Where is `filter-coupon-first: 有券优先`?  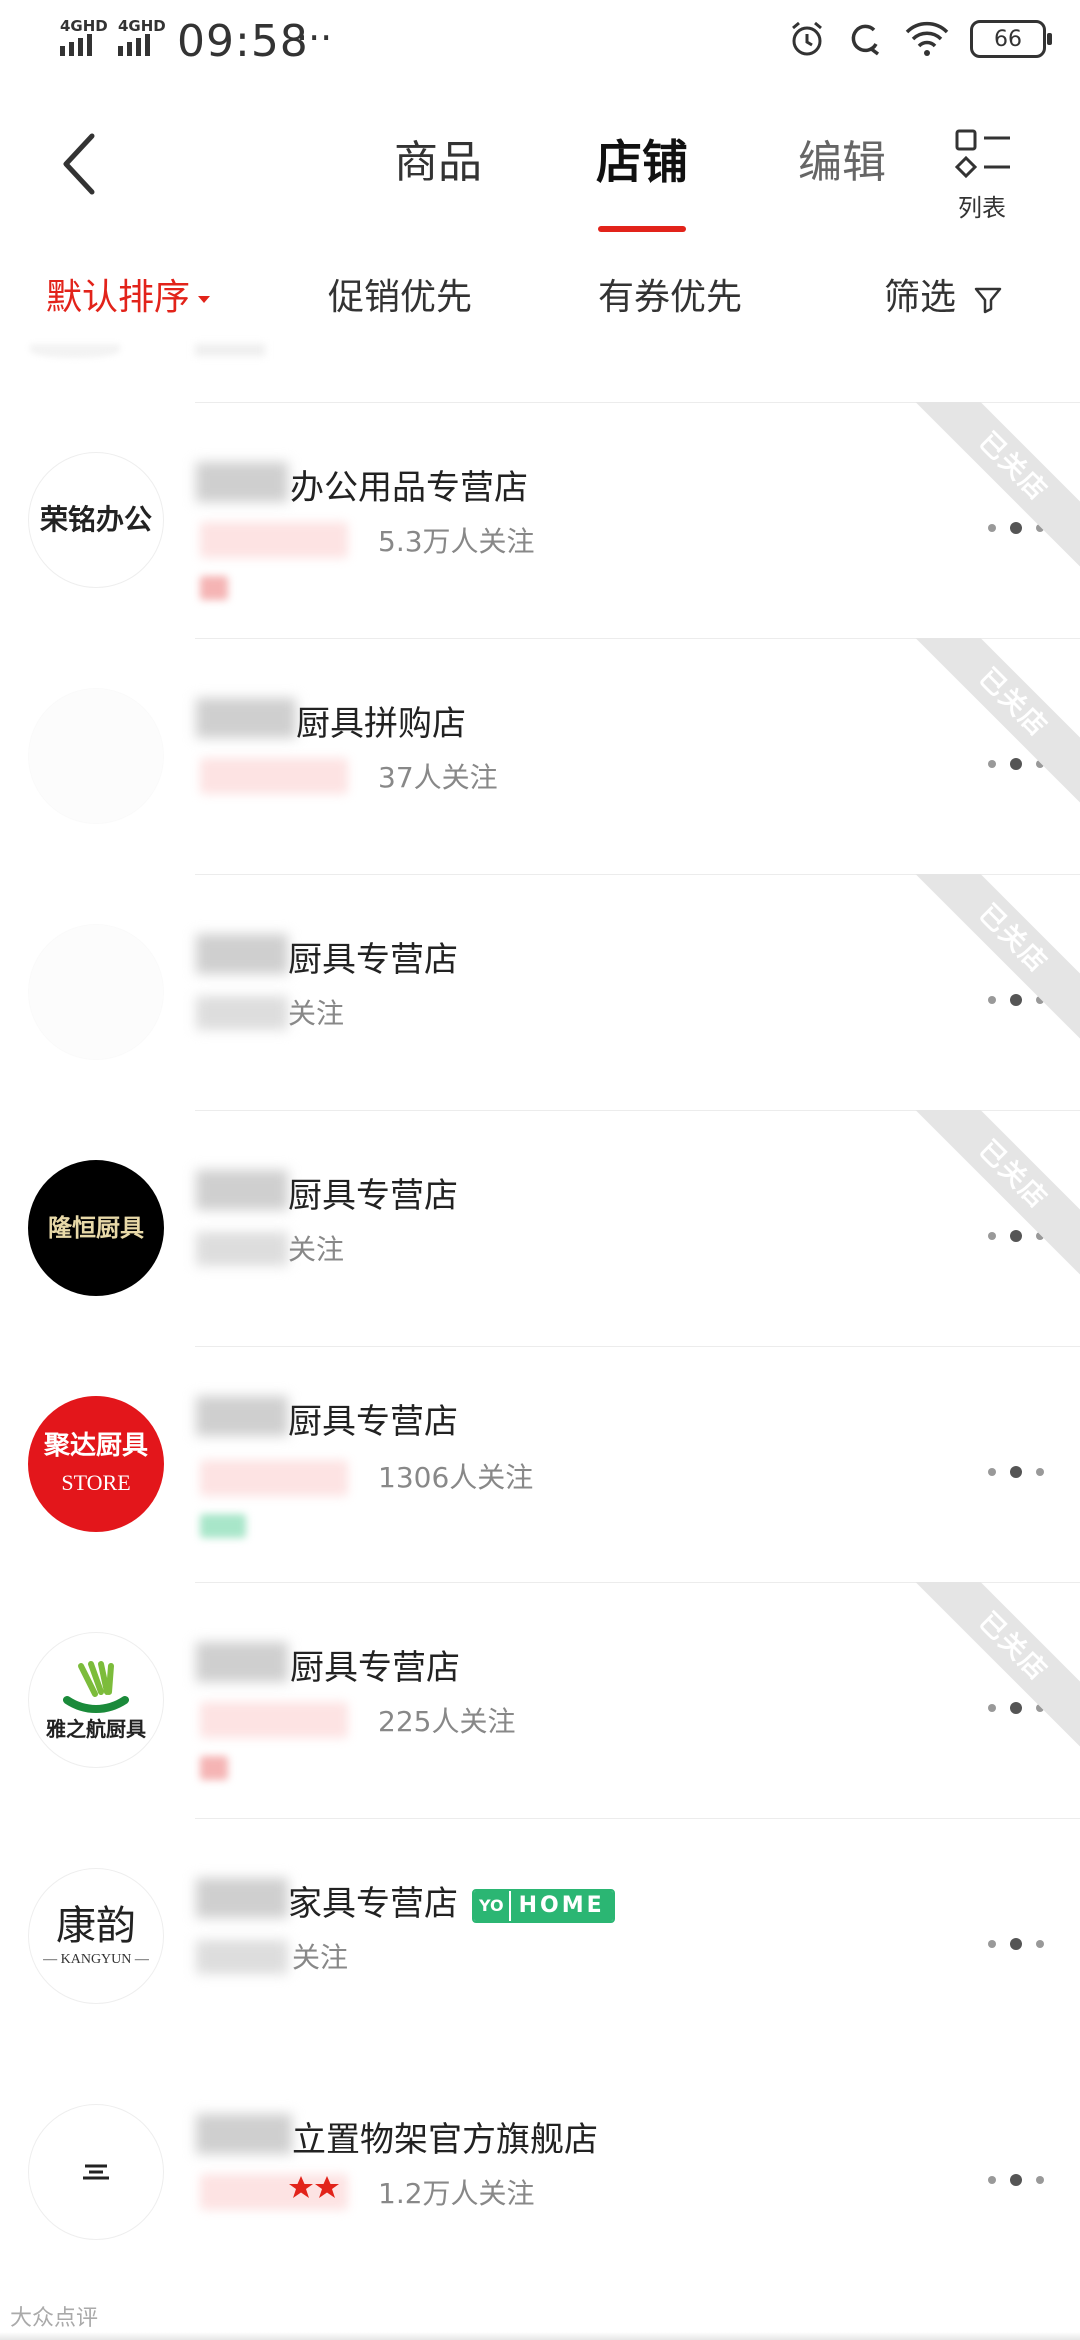
filter-coupon-first: 有券优先 is located at coordinates (670, 294).